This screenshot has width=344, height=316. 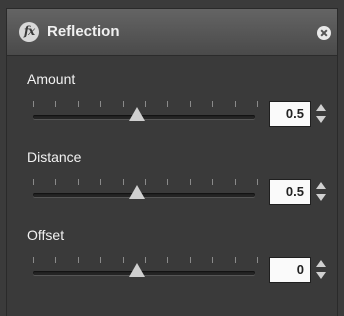 I want to click on offset-slider-thumb, so click(x=137, y=270).